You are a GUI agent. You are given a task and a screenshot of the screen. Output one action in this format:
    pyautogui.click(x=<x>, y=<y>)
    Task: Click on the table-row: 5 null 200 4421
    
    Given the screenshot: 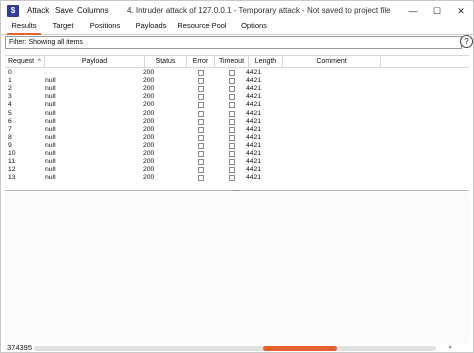 What is the action you would take?
    pyautogui.click(x=237, y=114)
    